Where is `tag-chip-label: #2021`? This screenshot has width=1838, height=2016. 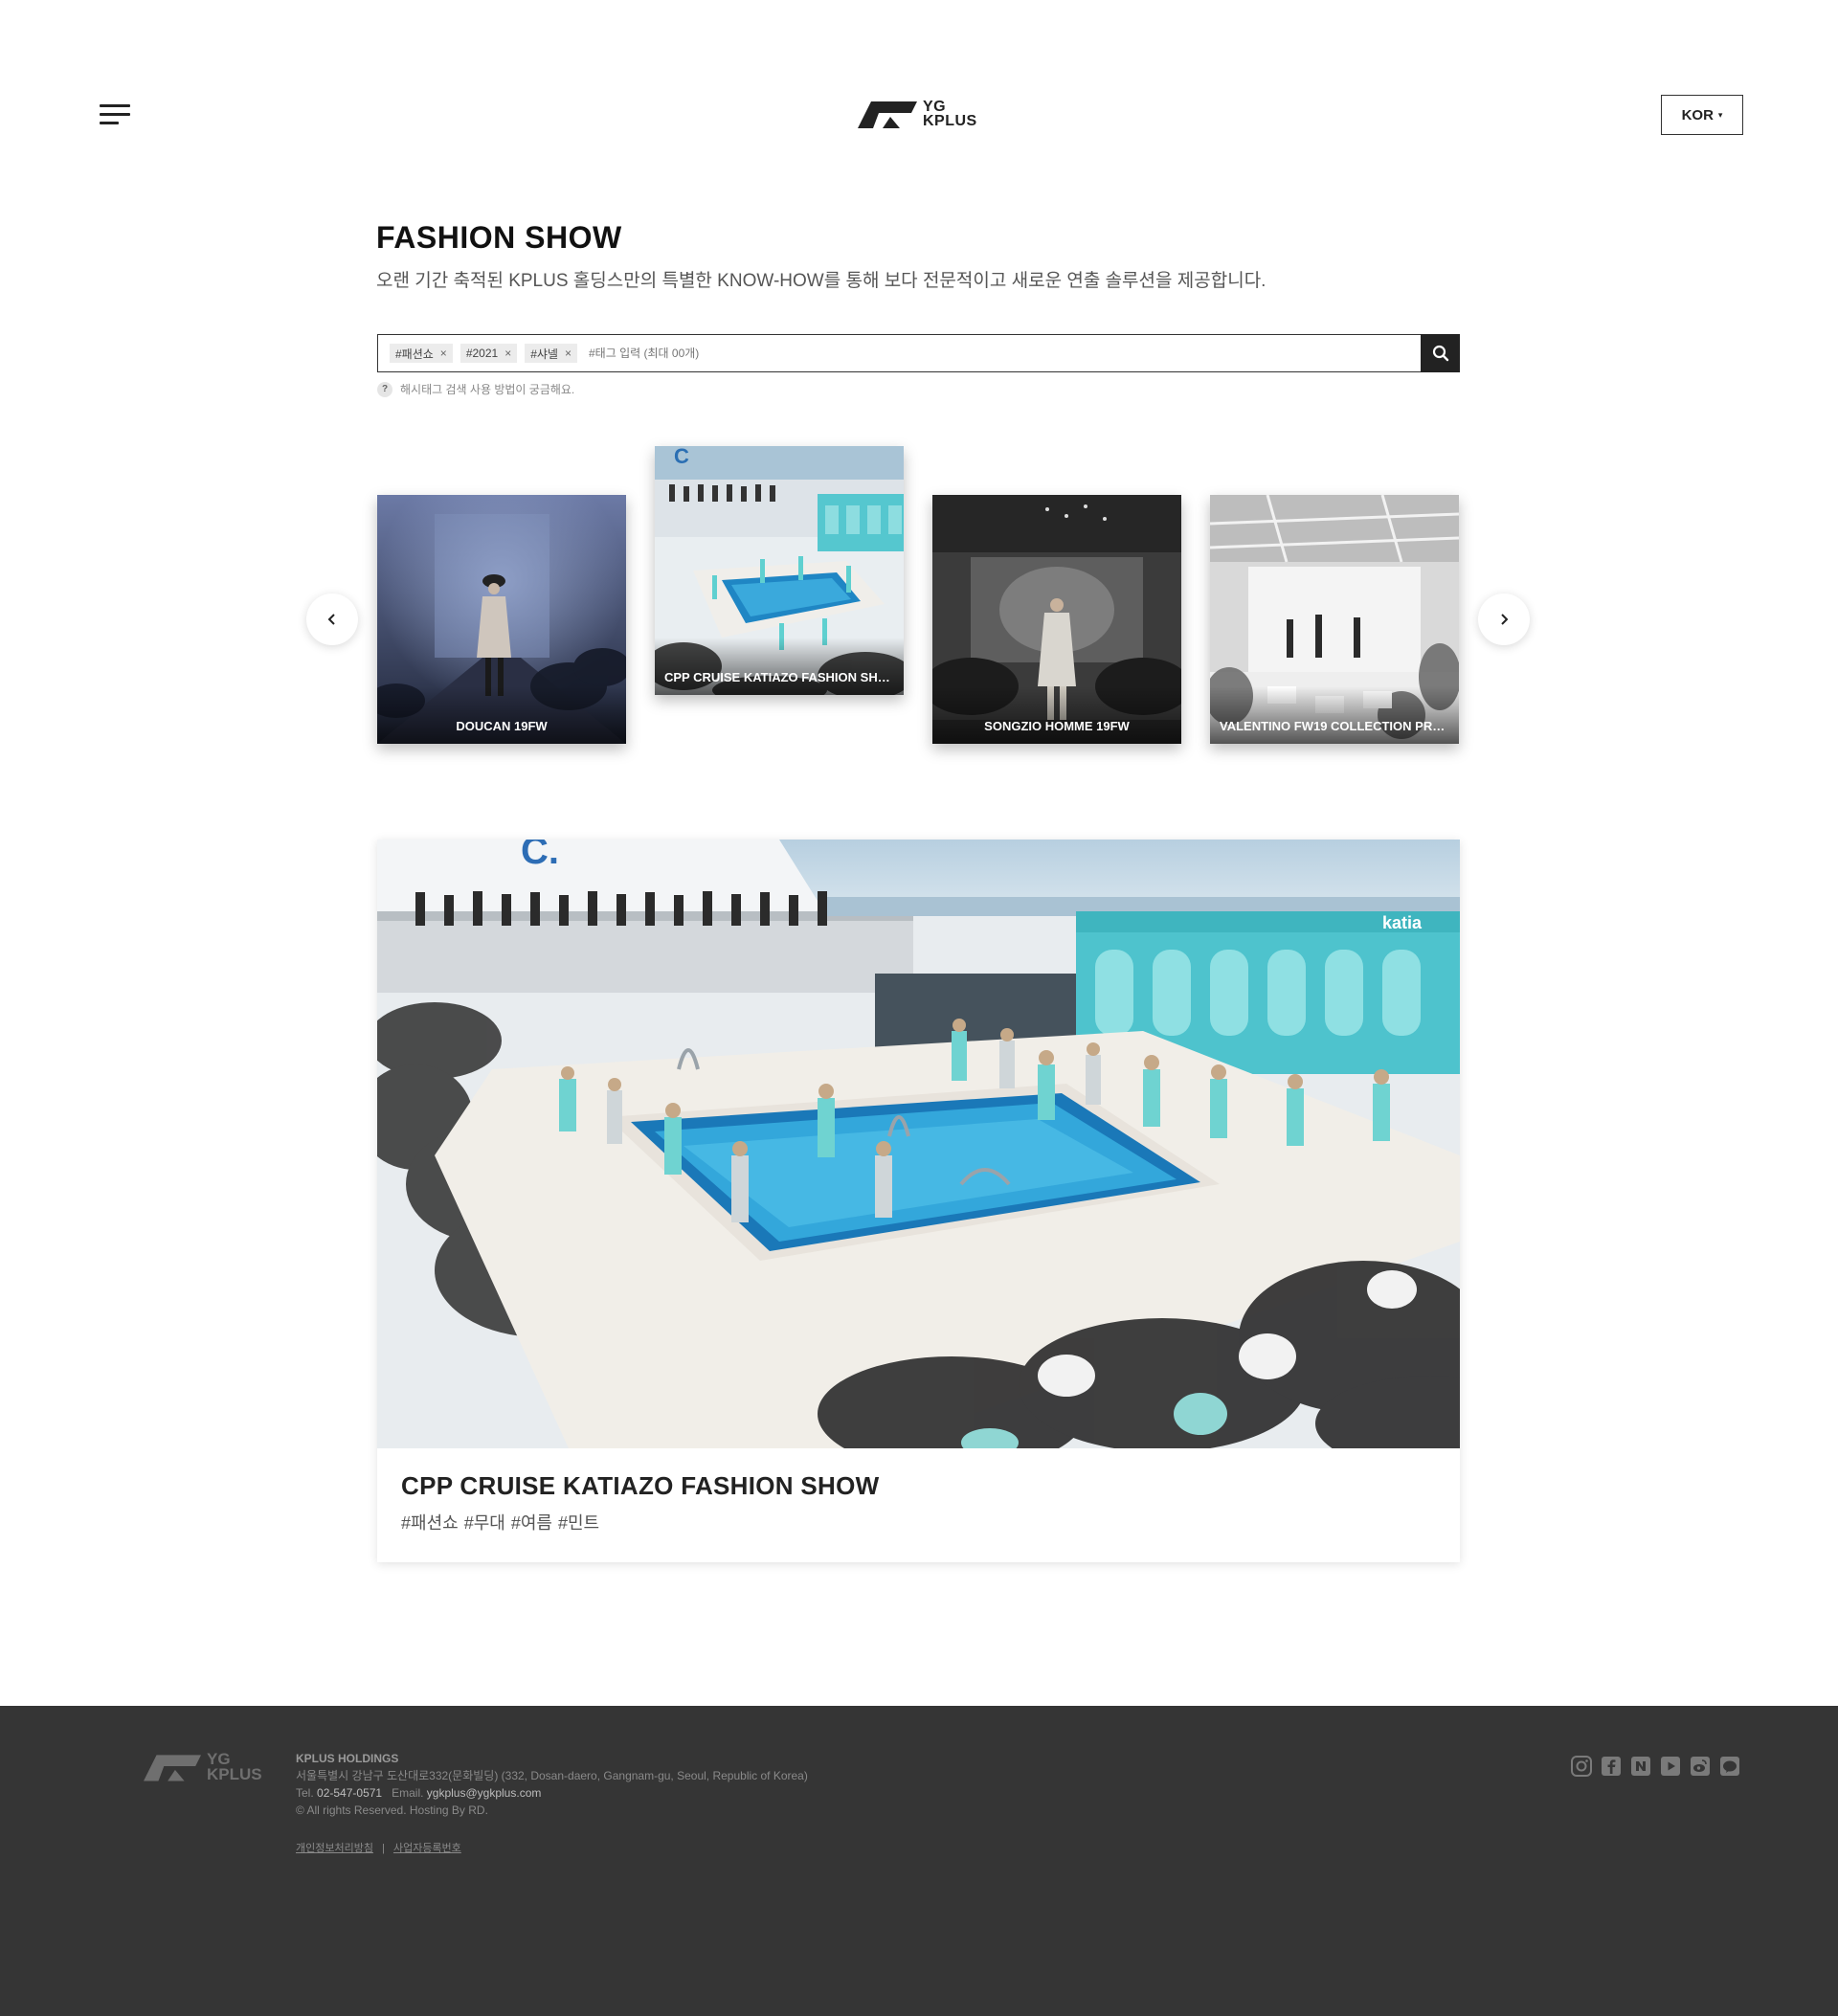 tag-chip-label: #2021 is located at coordinates (482, 353).